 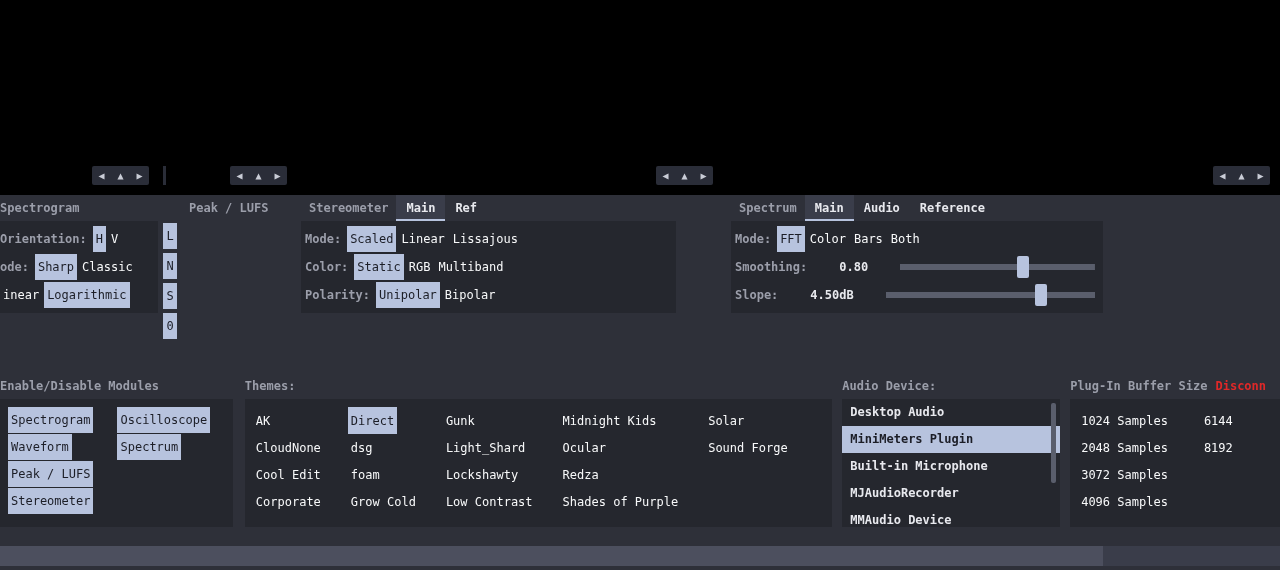 What do you see at coordinates (170, 236) in the screenshot?
I see `channel-button: L` at bounding box center [170, 236].